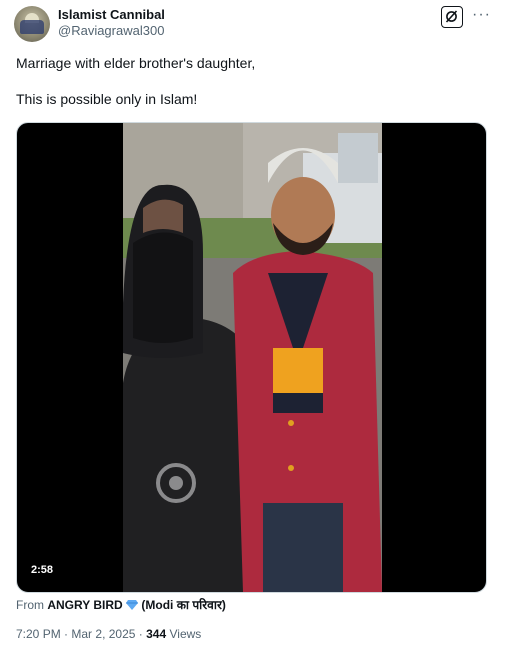 This screenshot has height=646, width=507. I want to click on more-button: ···, so click(481, 15).